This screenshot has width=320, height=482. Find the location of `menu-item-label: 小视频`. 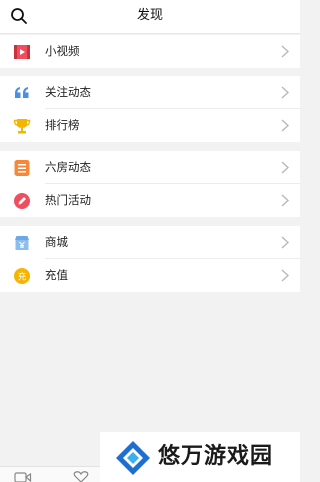

menu-item-label: 小视频 is located at coordinates (62, 51).